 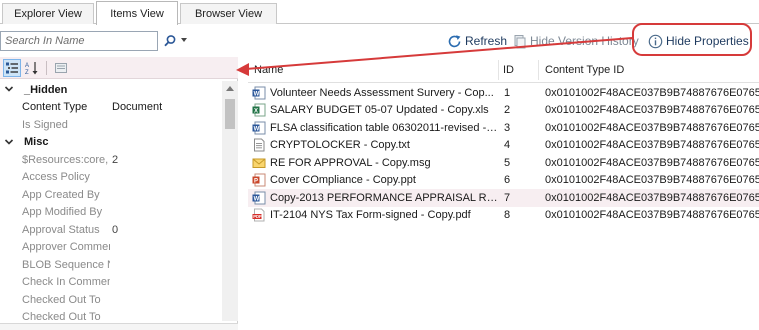 I want to click on categorized-icon, so click(x=12, y=68).